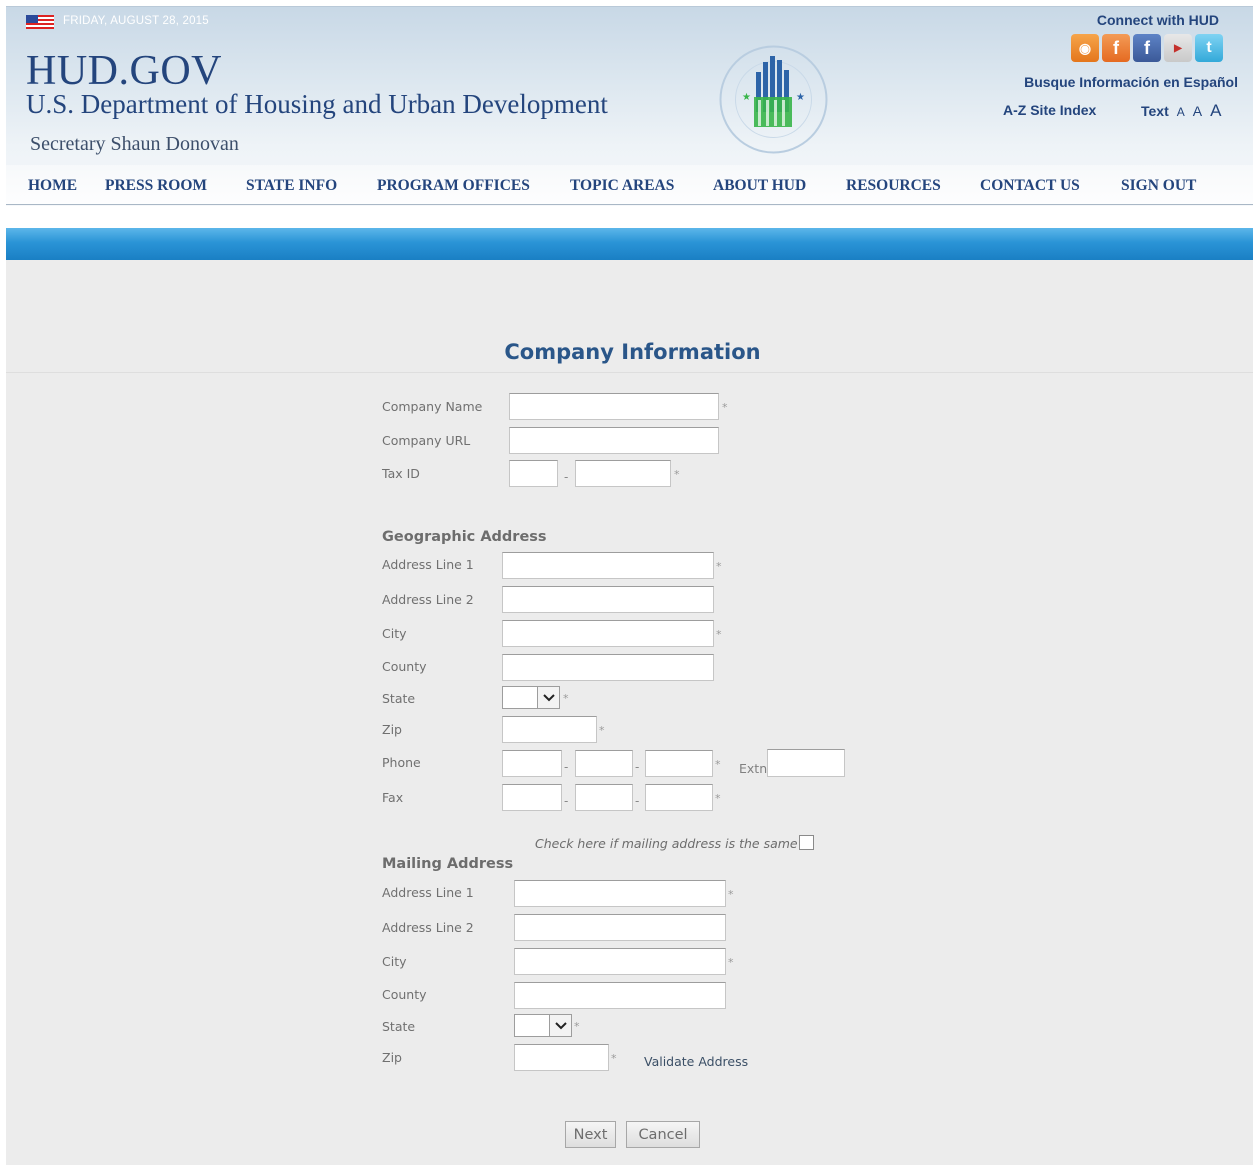 Image resolution: width=1253 pixels, height=1165 pixels. Describe the element at coordinates (1030, 186) in the screenshot. I see `nav-contact-us: CONTACT US` at that location.